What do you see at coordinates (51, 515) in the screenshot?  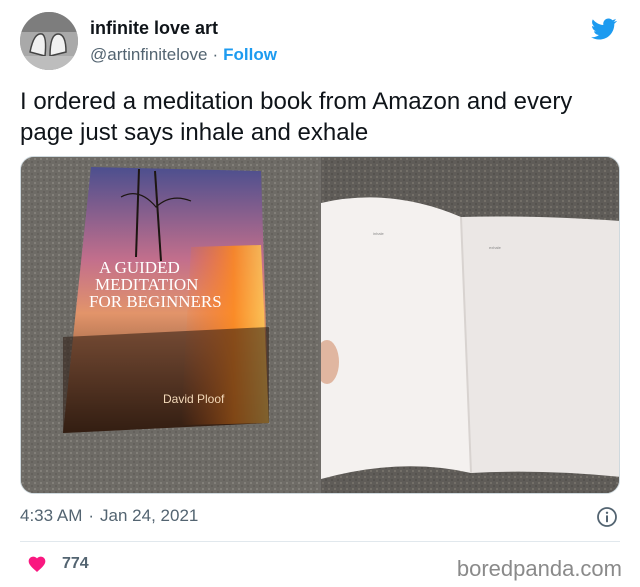 I see `tweet-time: 4:33 AM` at bounding box center [51, 515].